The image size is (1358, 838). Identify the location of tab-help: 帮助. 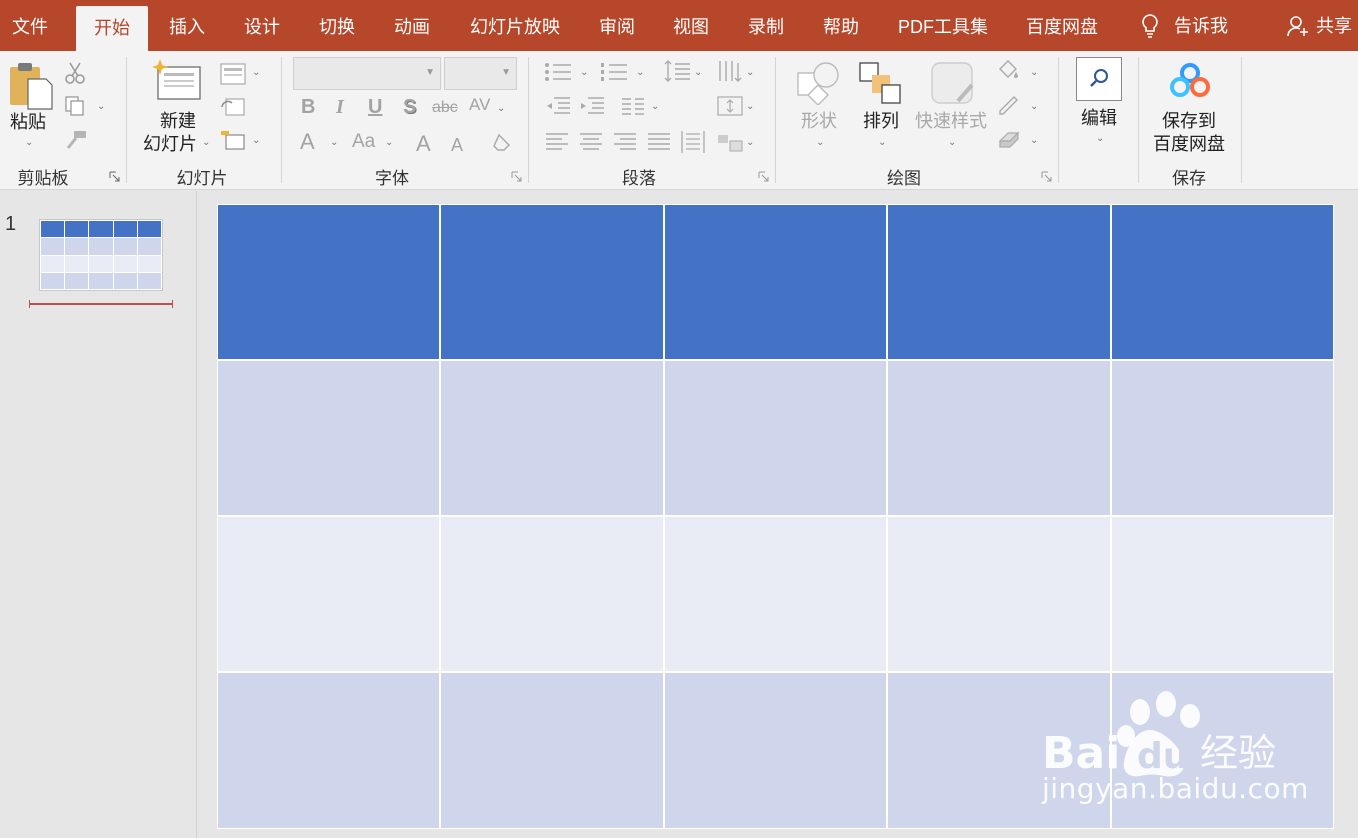
(841, 25).